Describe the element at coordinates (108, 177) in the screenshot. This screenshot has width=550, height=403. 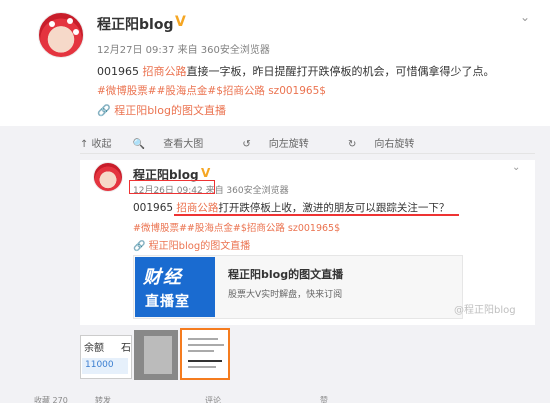
I see `screenshot-author-avatar` at that location.